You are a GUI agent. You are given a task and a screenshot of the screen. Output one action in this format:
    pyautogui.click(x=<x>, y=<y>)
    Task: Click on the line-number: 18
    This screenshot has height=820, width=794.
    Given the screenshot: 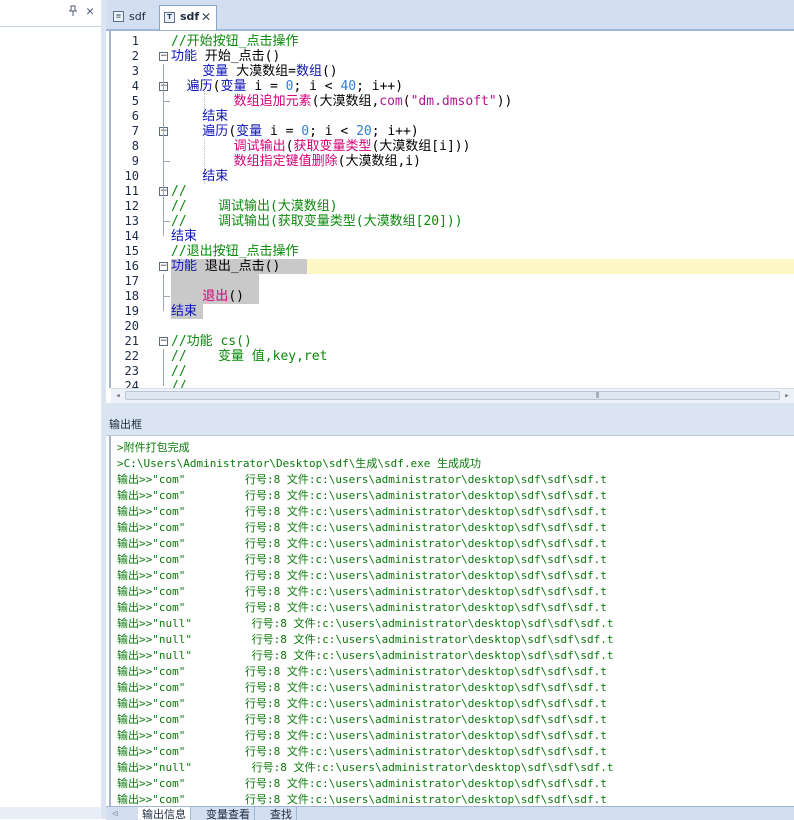 What is the action you would take?
    pyautogui.click(x=131, y=296)
    